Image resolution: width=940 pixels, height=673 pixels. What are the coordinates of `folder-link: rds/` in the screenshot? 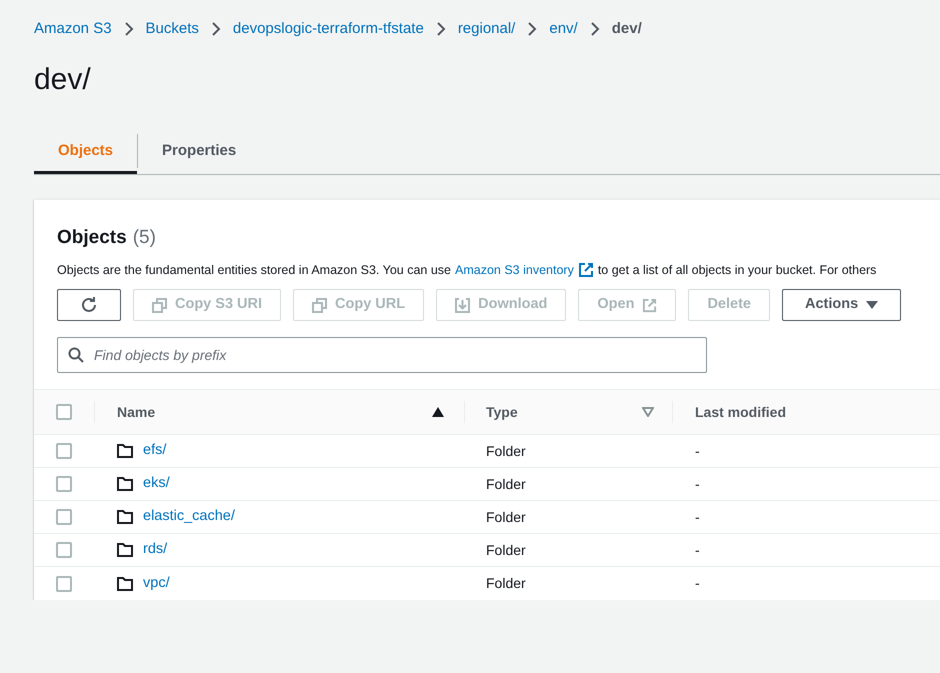 It's located at (155, 550).